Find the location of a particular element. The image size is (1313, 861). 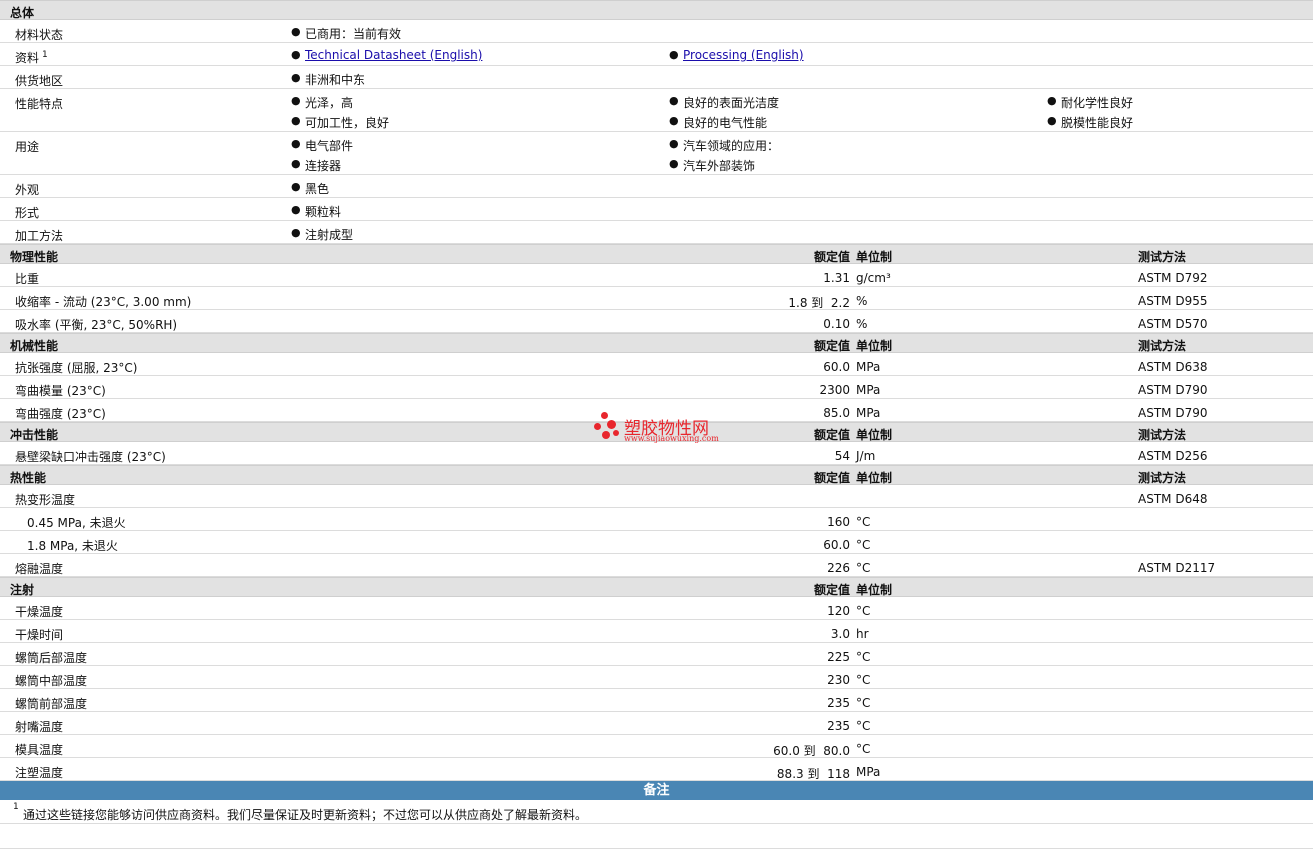

bottom-divider is located at coordinates (656, 854).